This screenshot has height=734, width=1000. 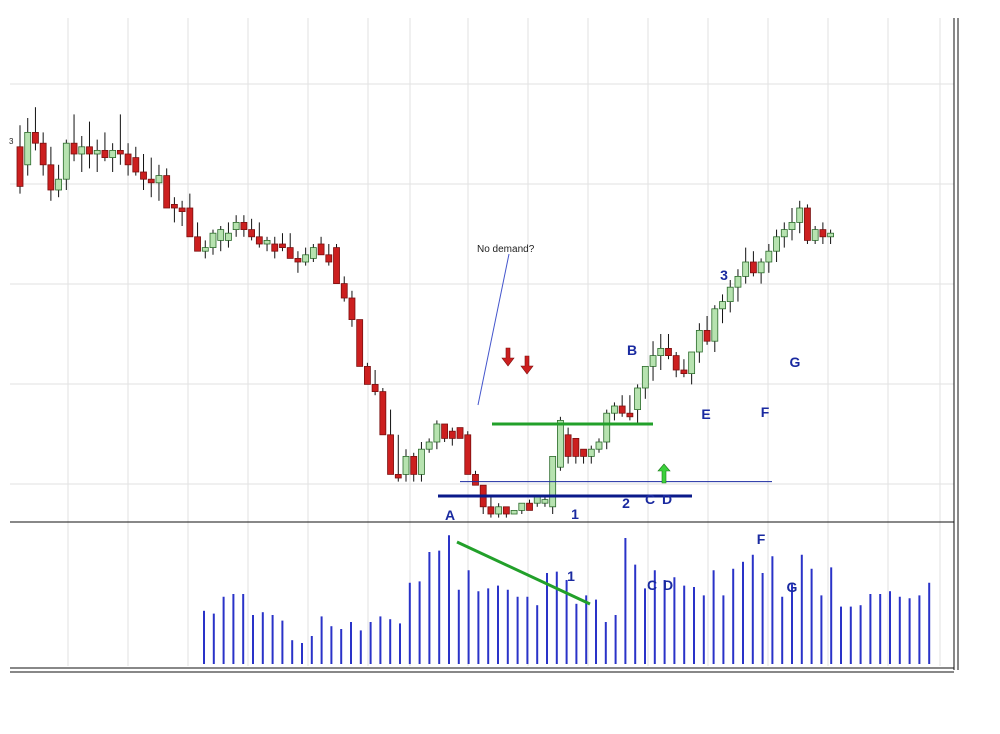 I want to click on volume-annotation: F, so click(x=761, y=539).